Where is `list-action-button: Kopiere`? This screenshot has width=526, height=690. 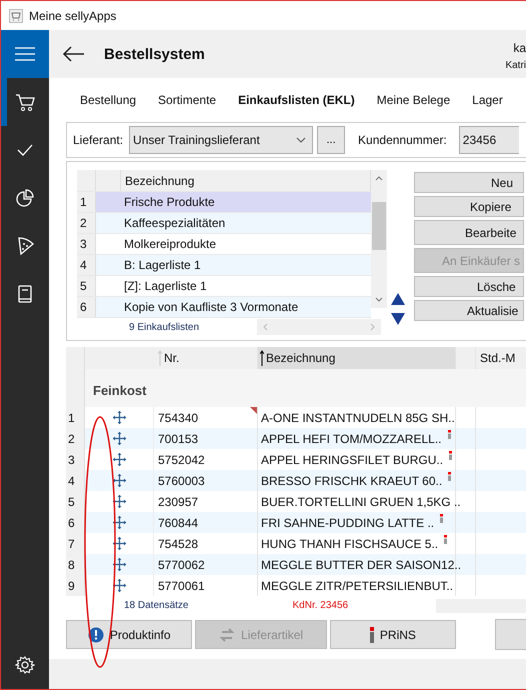 list-action-button: Kopiere is located at coordinates (469, 206).